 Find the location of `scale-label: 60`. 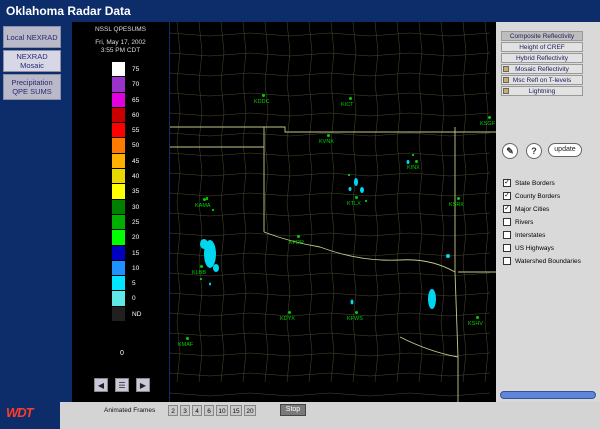

scale-label: 60 is located at coordinates (136, 115).